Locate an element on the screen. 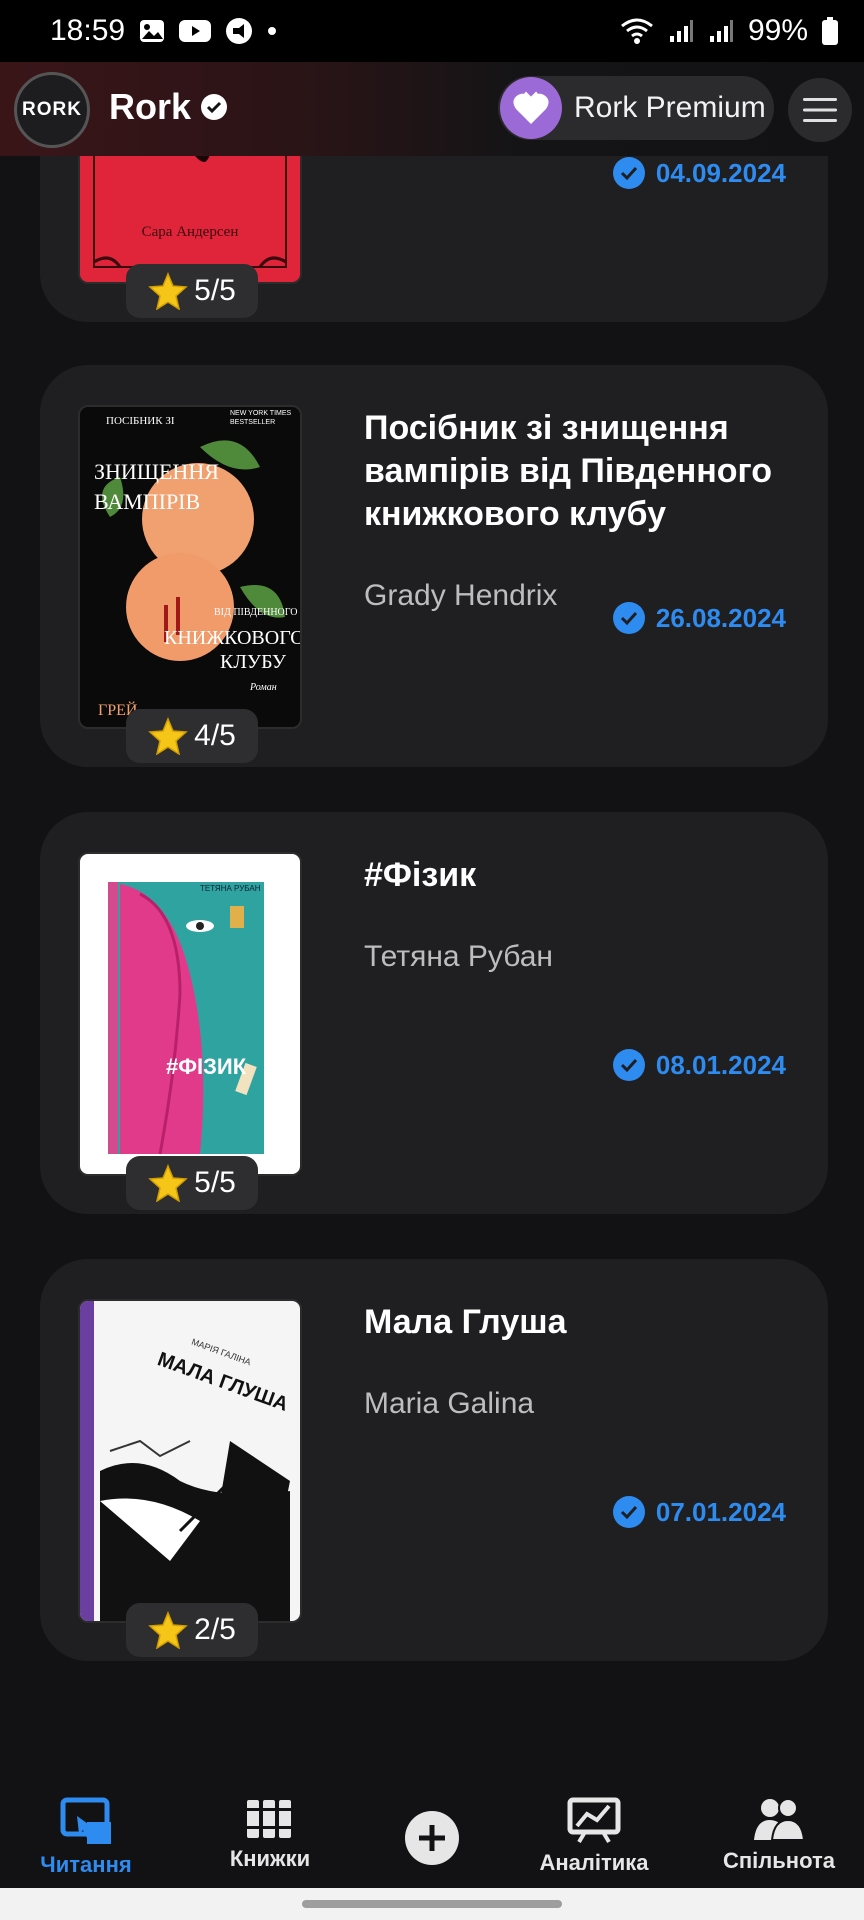 The image size is (864, 1920). nav-label: Читання is located at coordinates (86, 1864).